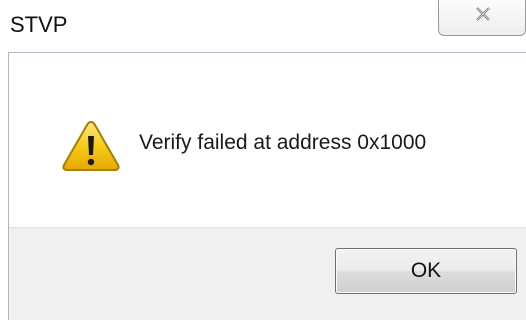 This screenshot has width=526, height=320. What do you see at coordinates (483, 14) in the screenshot?
I see `close-x-icon` at bounding box center [483, 14].